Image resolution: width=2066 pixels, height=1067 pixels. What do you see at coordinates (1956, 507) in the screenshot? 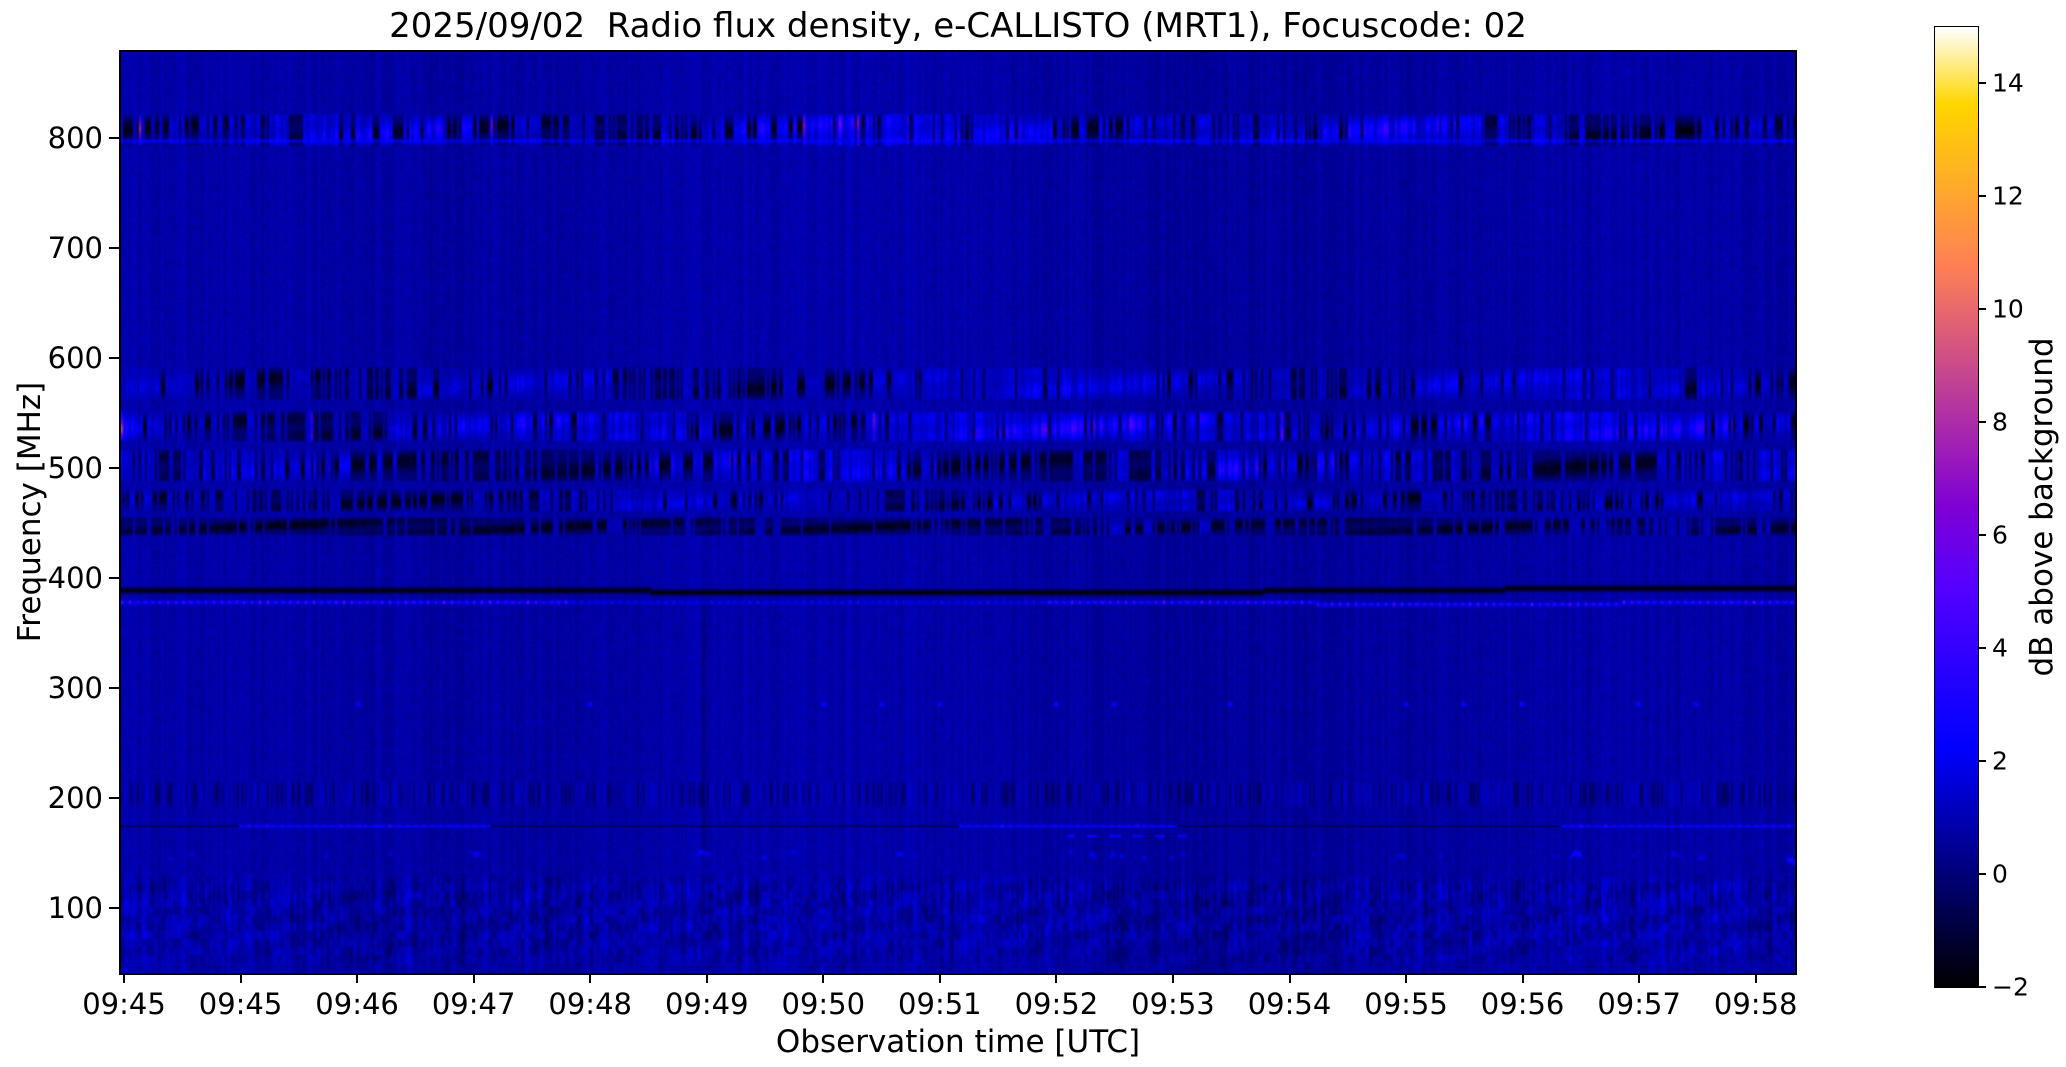
I see `colorbar-canvas` at bounding box center [1956, 507].